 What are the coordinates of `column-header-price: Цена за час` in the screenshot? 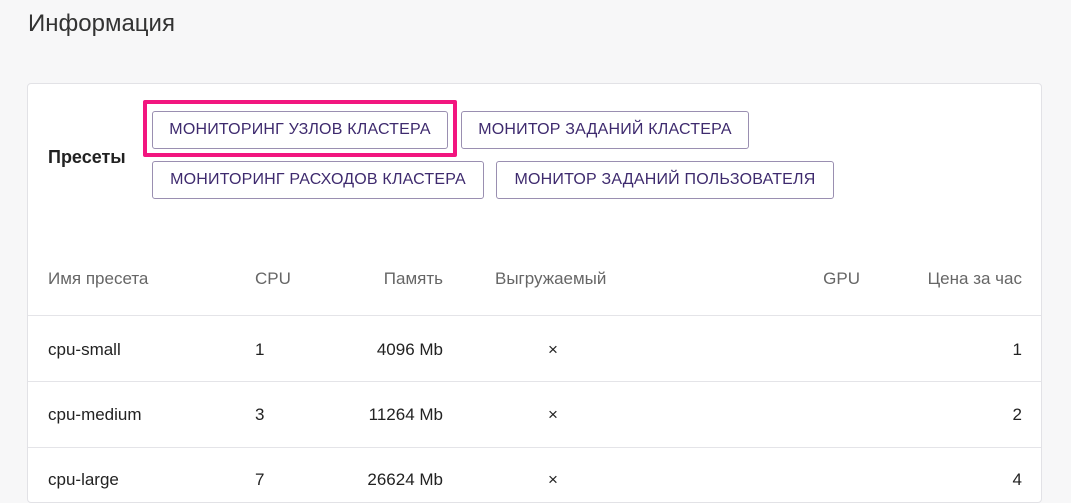 It's located at (974, 278).